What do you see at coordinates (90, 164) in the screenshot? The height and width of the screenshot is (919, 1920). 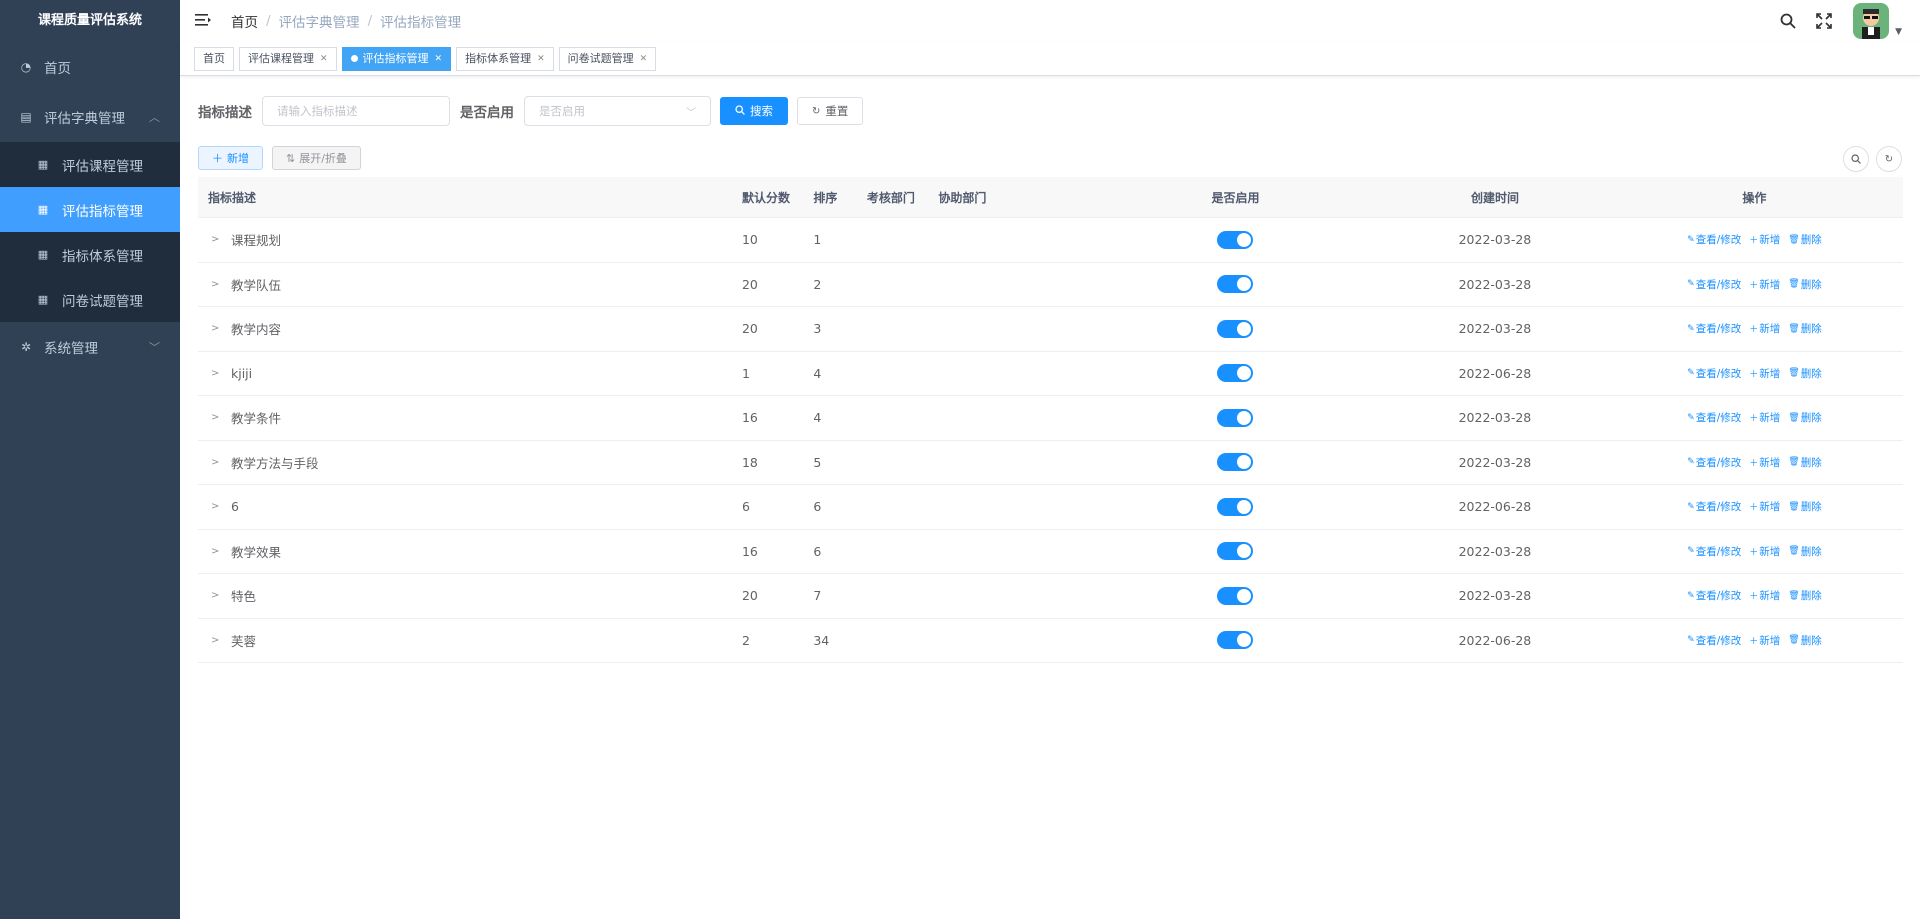 I see `sidebar-item-course: ▦ 评估课程管理` at bounding box center [90, 164].